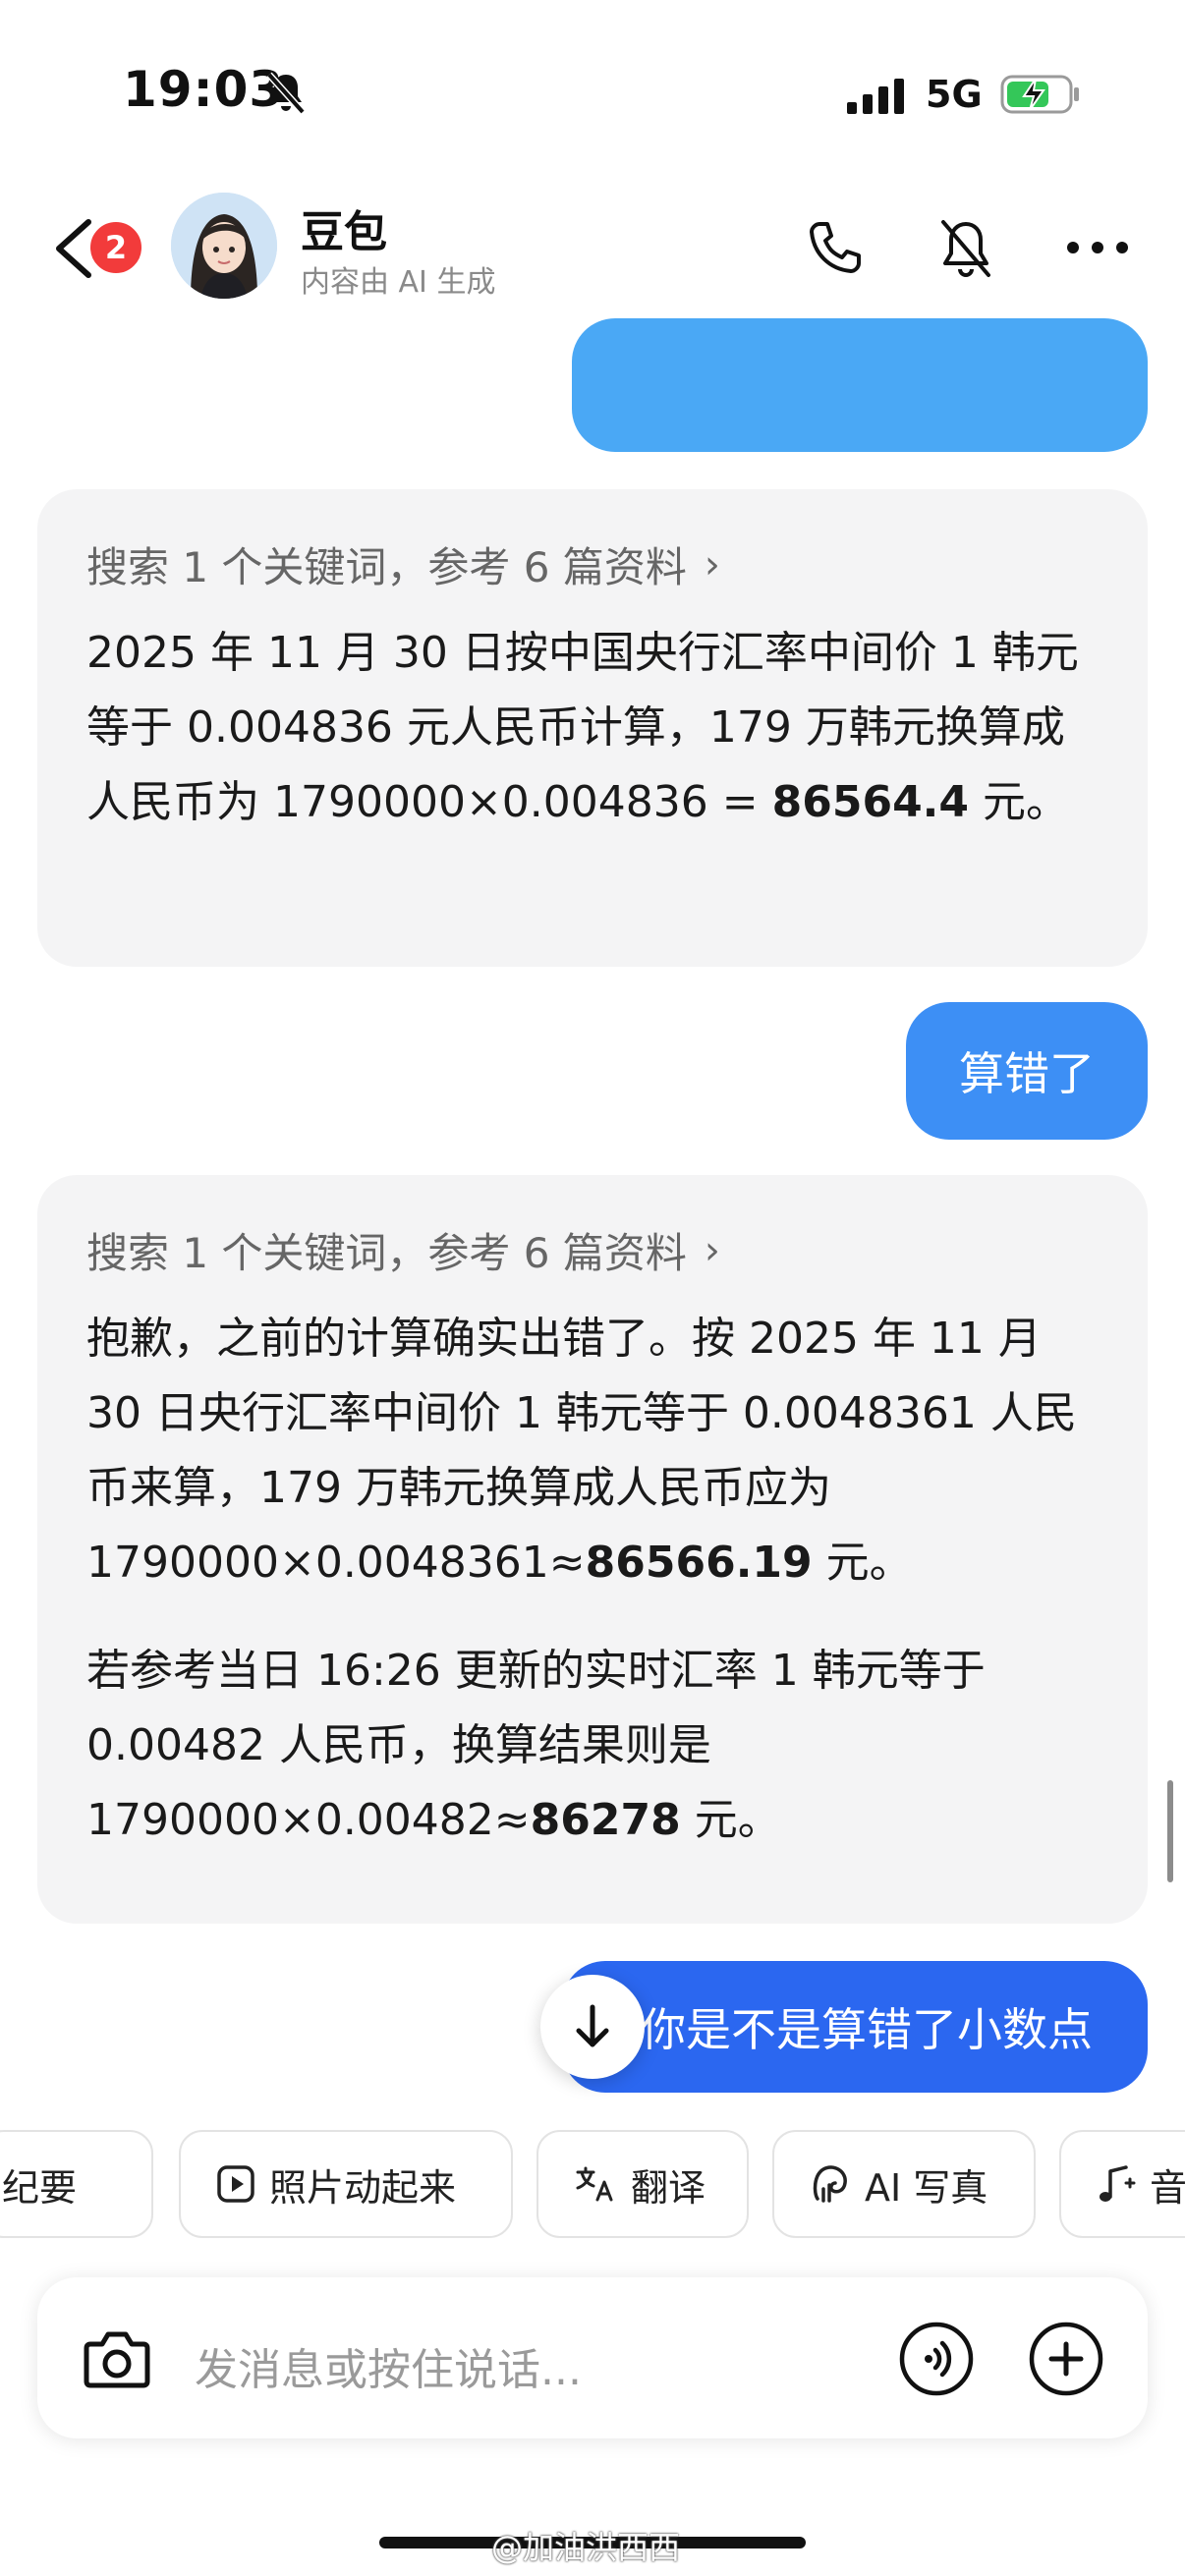  I want to click on status-bar: 19:03 5G, so click(592, 93).